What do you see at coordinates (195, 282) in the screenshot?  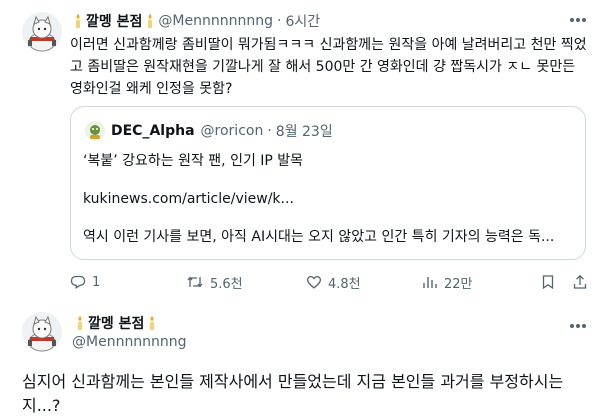 I see `retweet-icon` at bounding box center [195, 282].